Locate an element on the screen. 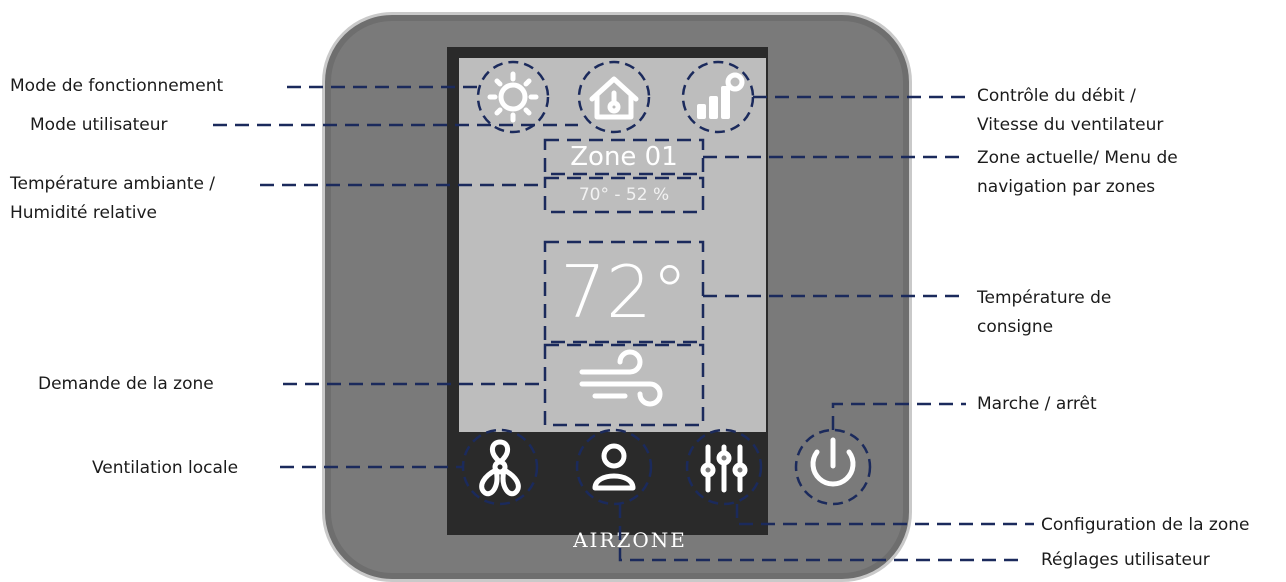 This screenshot has width=1286, height=582. label-zone-actuelle-2: navigation par zones is located at coordinates (1066, 187).